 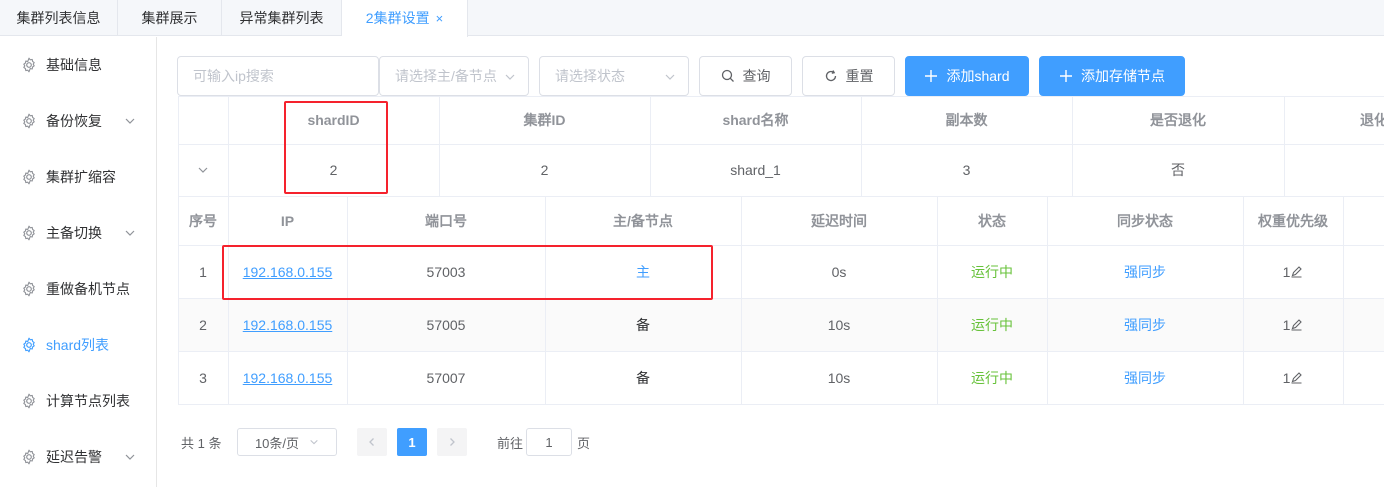 What do you see at coordinates (397, 18) in the screenshot?
I see `tab-cluster-settings-label: 2集群设置` at bounding box center [397, 18].